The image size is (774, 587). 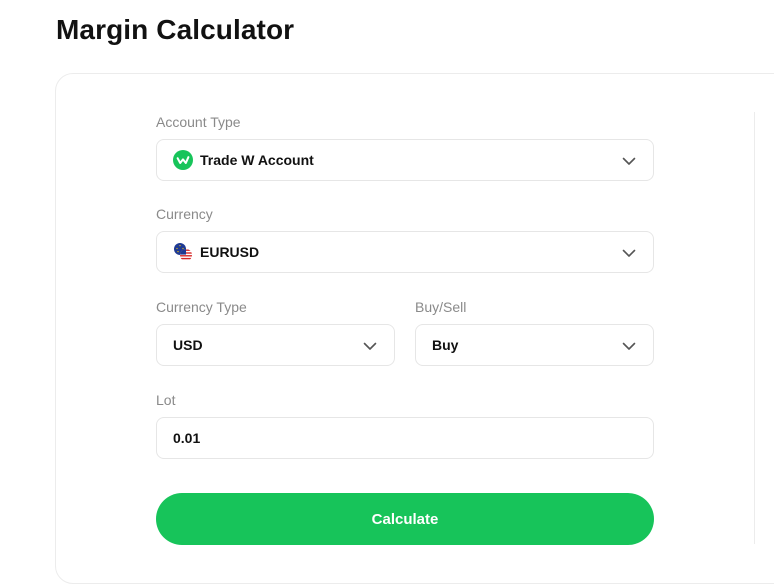 What do you see at coordinates (405, 160) in the screenshot?
I see `account-type-select: Trade W Account` at bounding box center [405, 160].